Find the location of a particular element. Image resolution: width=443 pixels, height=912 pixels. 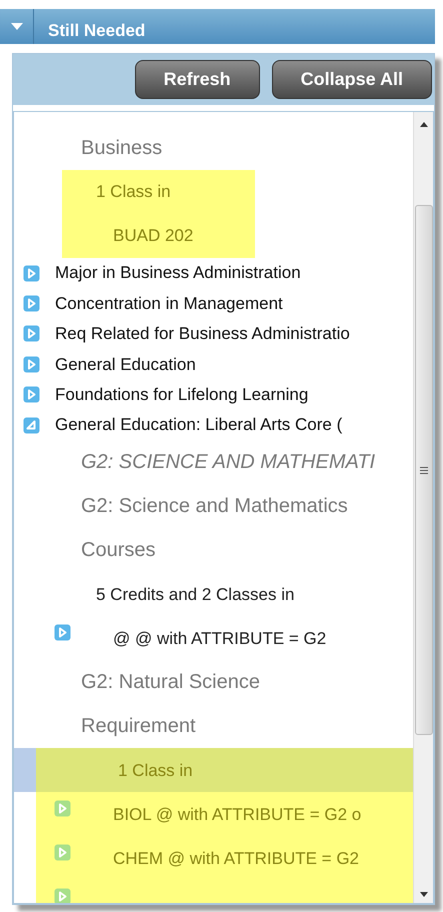

section-heading: G2: SCIENCE AND MATHEMATI is located at coordinates (228, 463).